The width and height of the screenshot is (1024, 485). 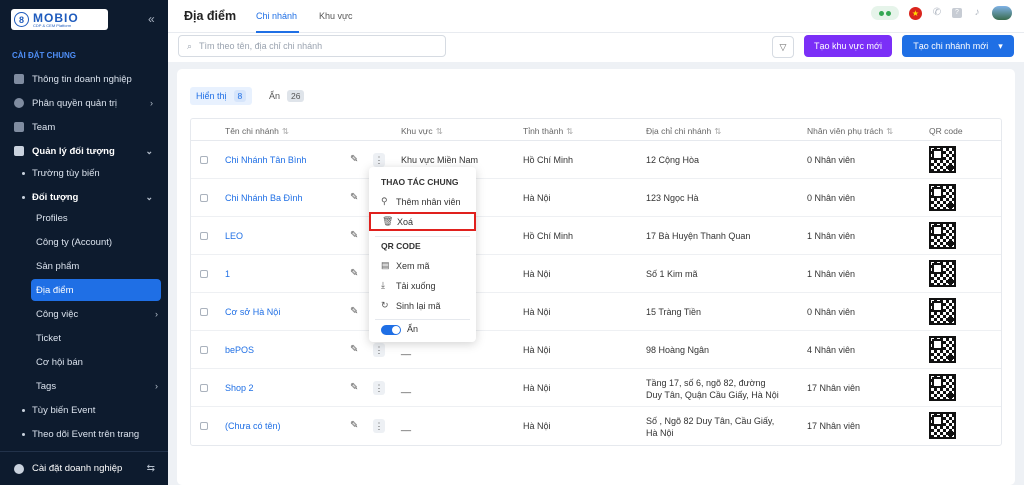 What do you see at coordinates (84, 434) in the screenshot?
I see `sidebar-item-track-event: Theo dõi Event trên trang` at bounding box center [84, 434].